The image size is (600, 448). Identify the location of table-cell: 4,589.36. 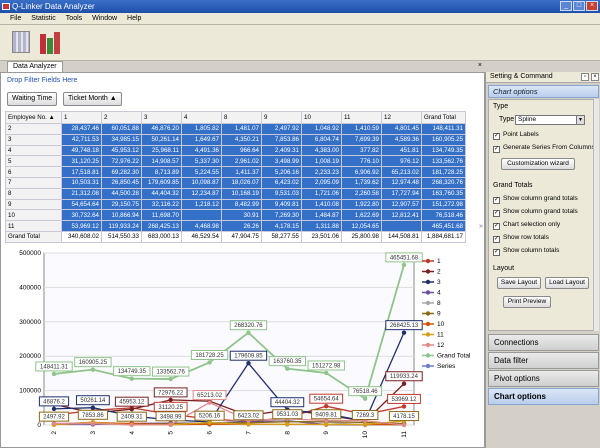
(401, 139).